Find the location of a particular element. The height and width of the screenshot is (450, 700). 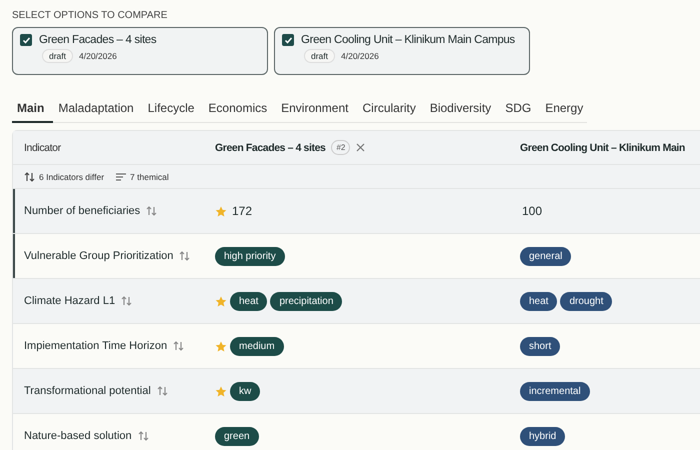

indicator-label: Nature-based solution is located at coordinates (78, 436).